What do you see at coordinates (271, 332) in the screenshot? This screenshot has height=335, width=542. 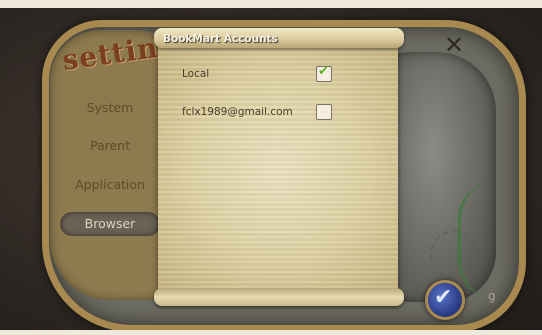 I see `bottom-border` at bounding box center [271, 332].